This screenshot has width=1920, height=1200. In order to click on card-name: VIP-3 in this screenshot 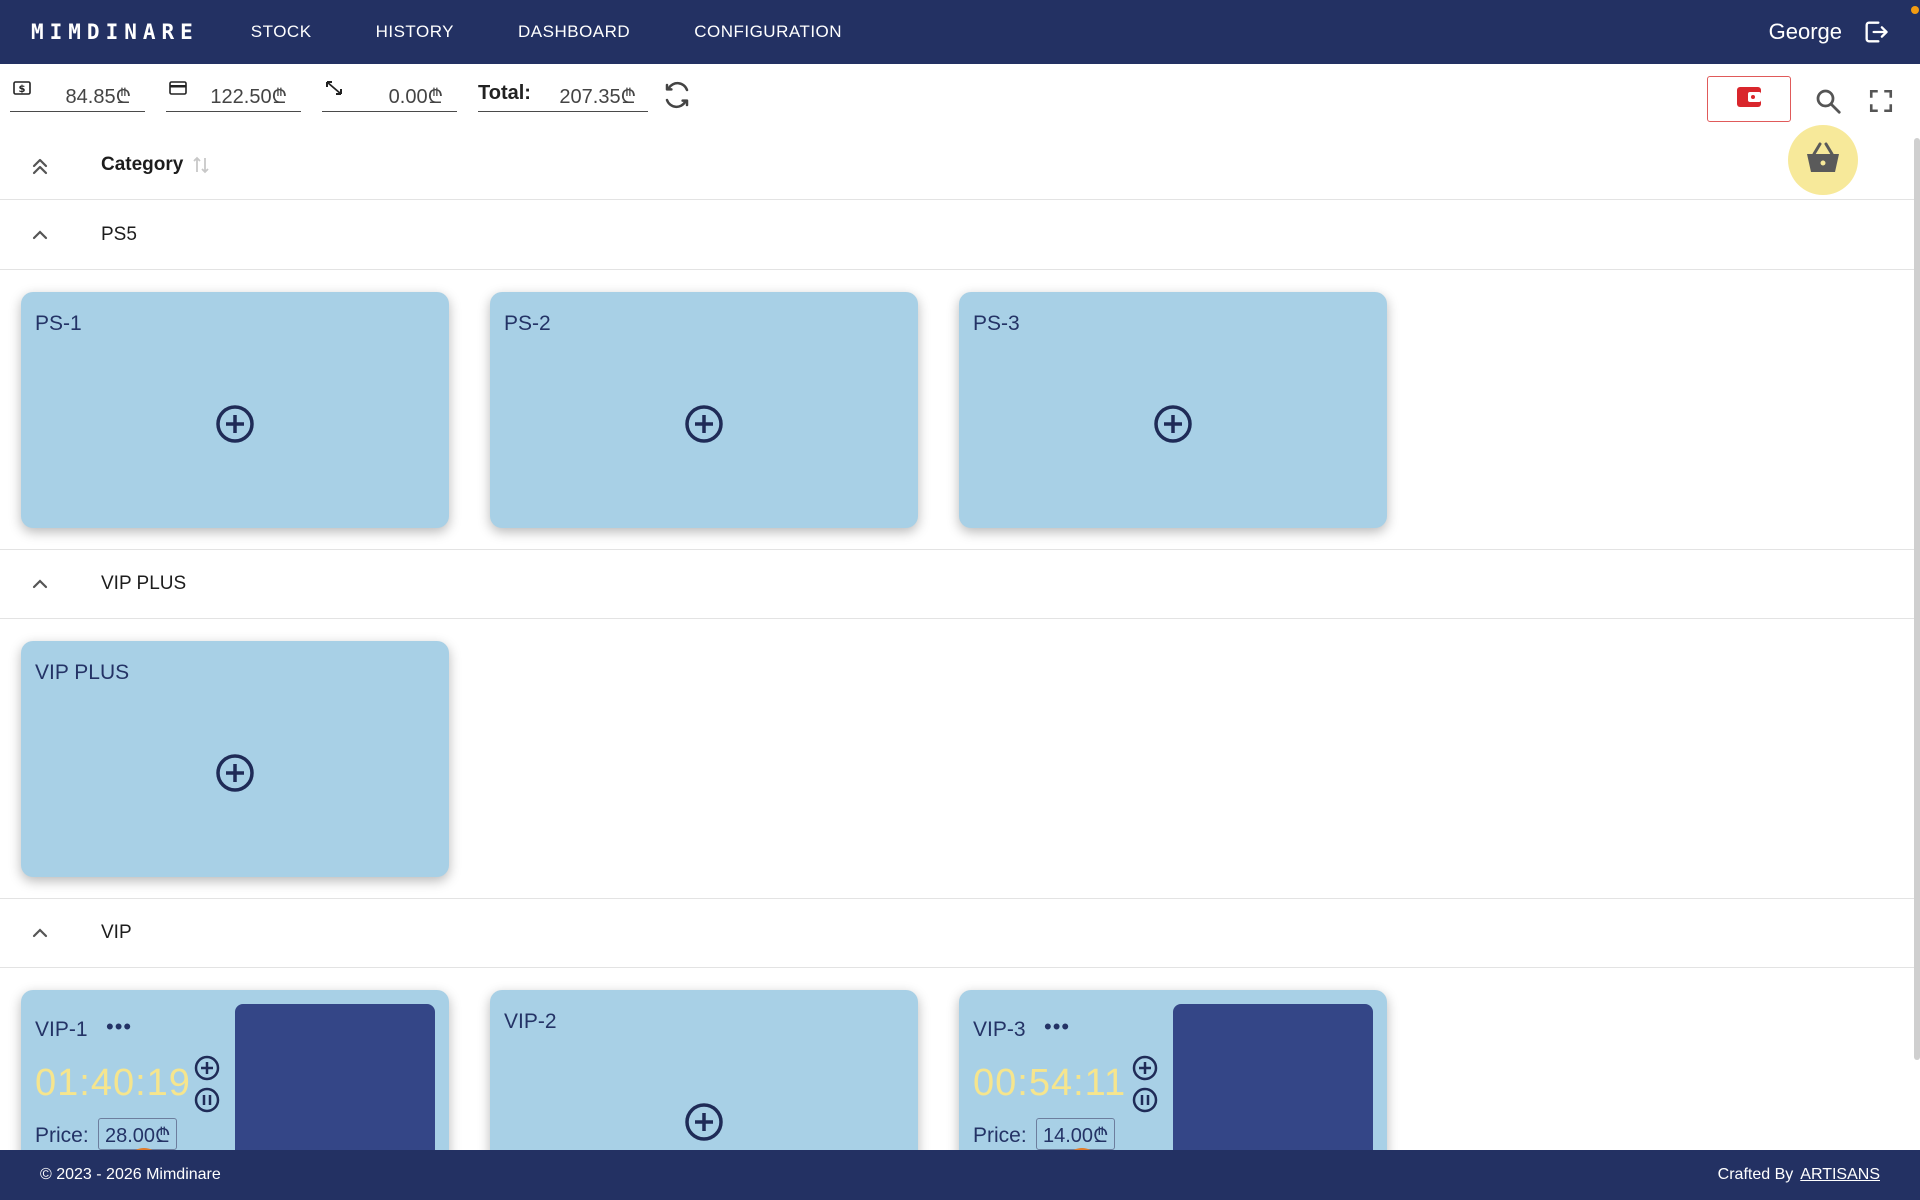, I will do `click(999, 1029)`.